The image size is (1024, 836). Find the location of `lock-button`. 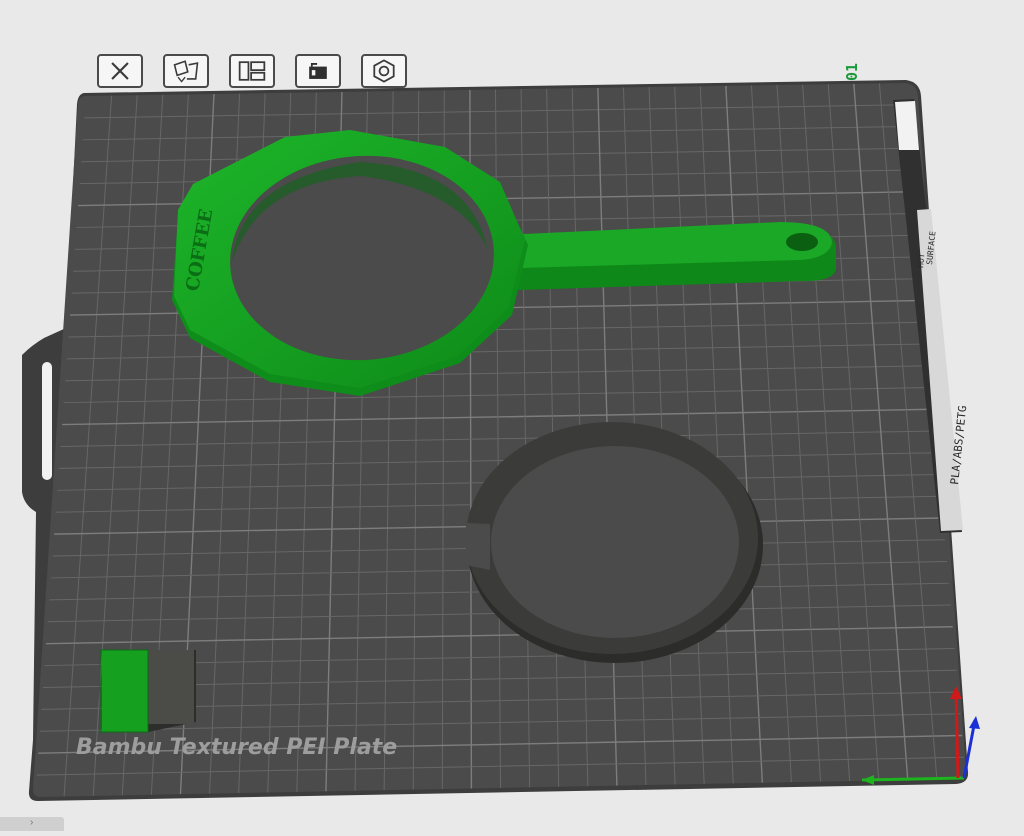

lock-button is located at coordinates (318, 71).